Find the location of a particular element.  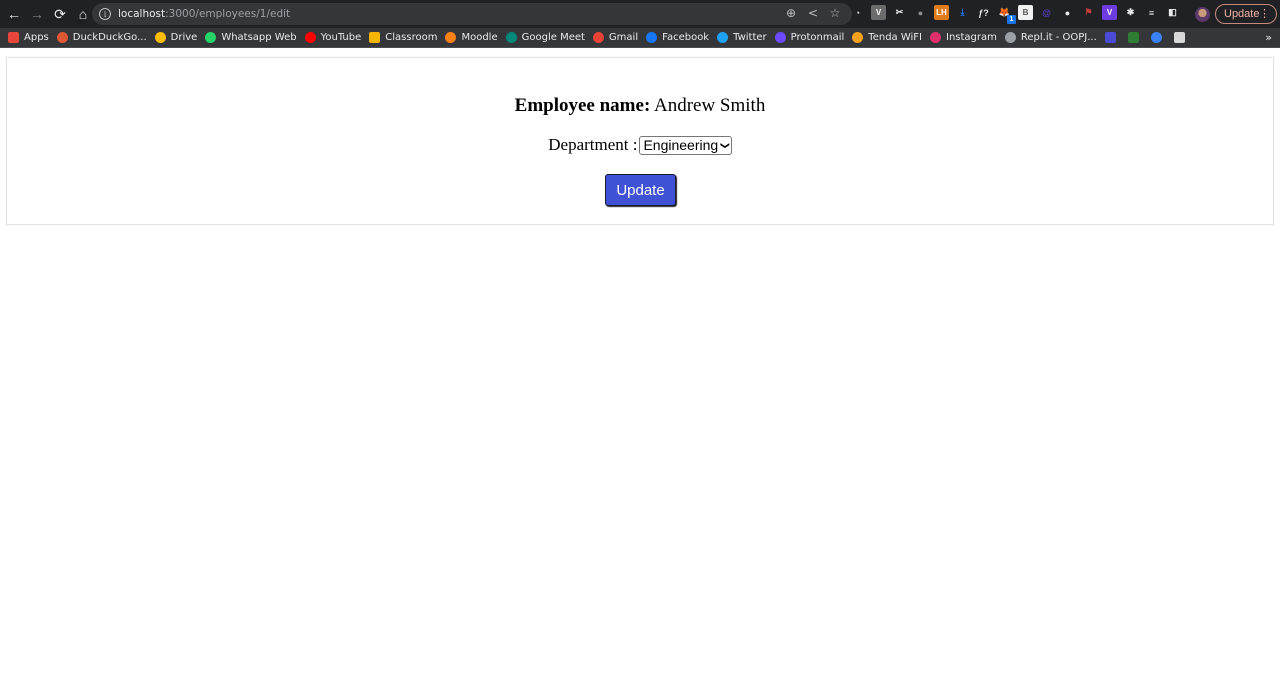

url-path: :3000/employees/1/edit is located at coordinates (228, 14).